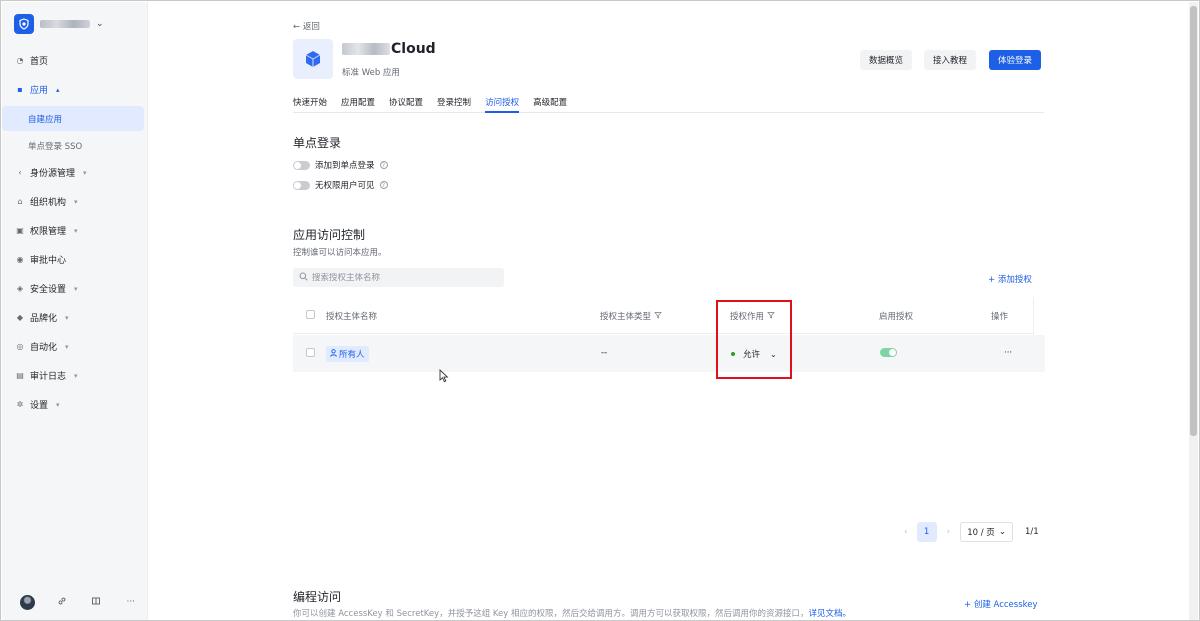  I want to click on page-1-button: 1, so click(926, 532).